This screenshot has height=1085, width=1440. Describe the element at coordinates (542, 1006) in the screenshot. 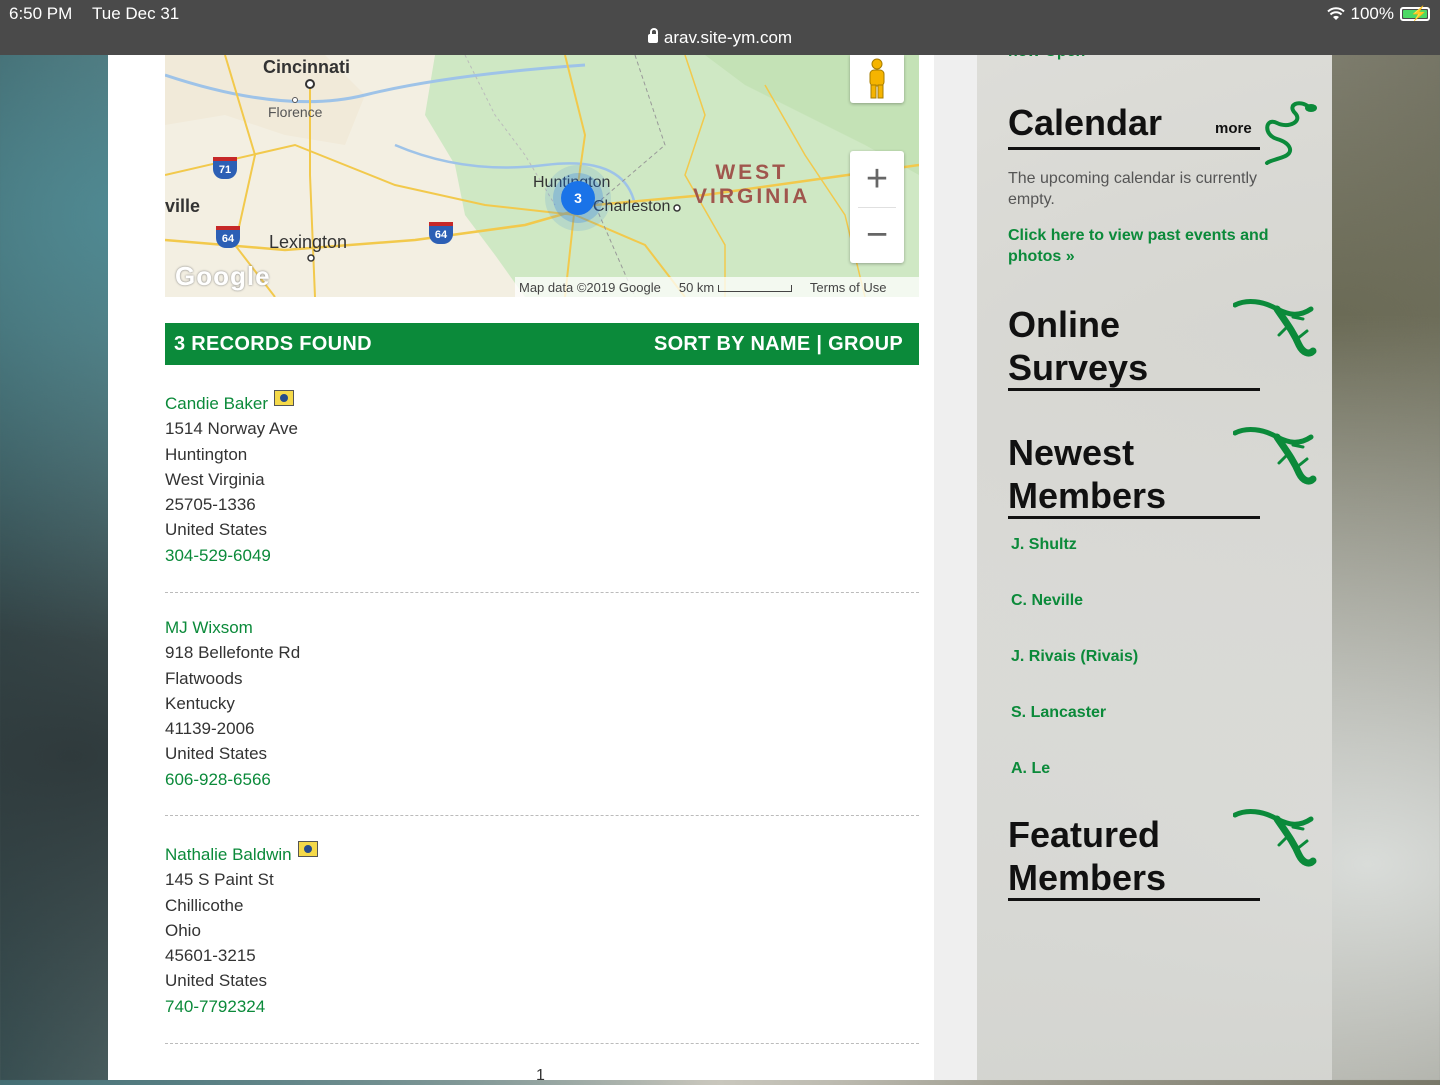

I see `record-phone-link: 740-7792324` at that location.